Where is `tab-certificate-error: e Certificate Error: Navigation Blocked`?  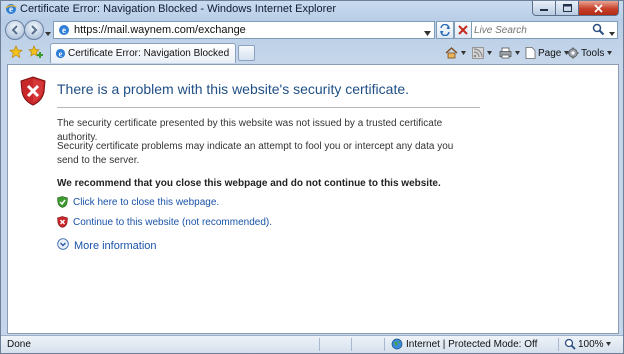 tab-certificate-error: e Certificate Error: Navigation Blocked is located at coordinates (143, 53).